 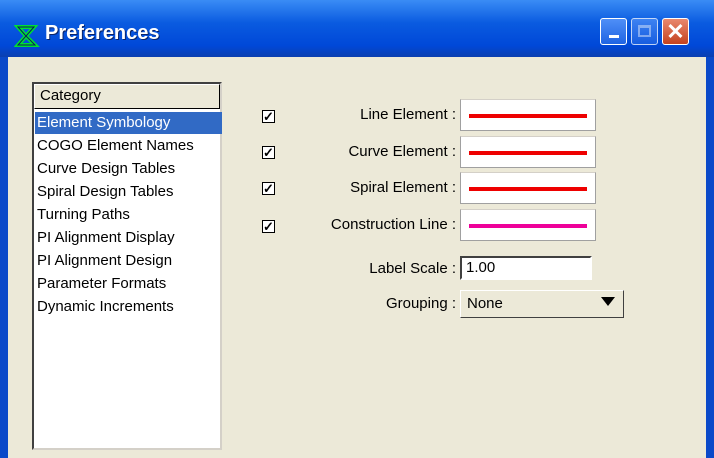 I want to click on maximize-button, so click(x=644, y=31).